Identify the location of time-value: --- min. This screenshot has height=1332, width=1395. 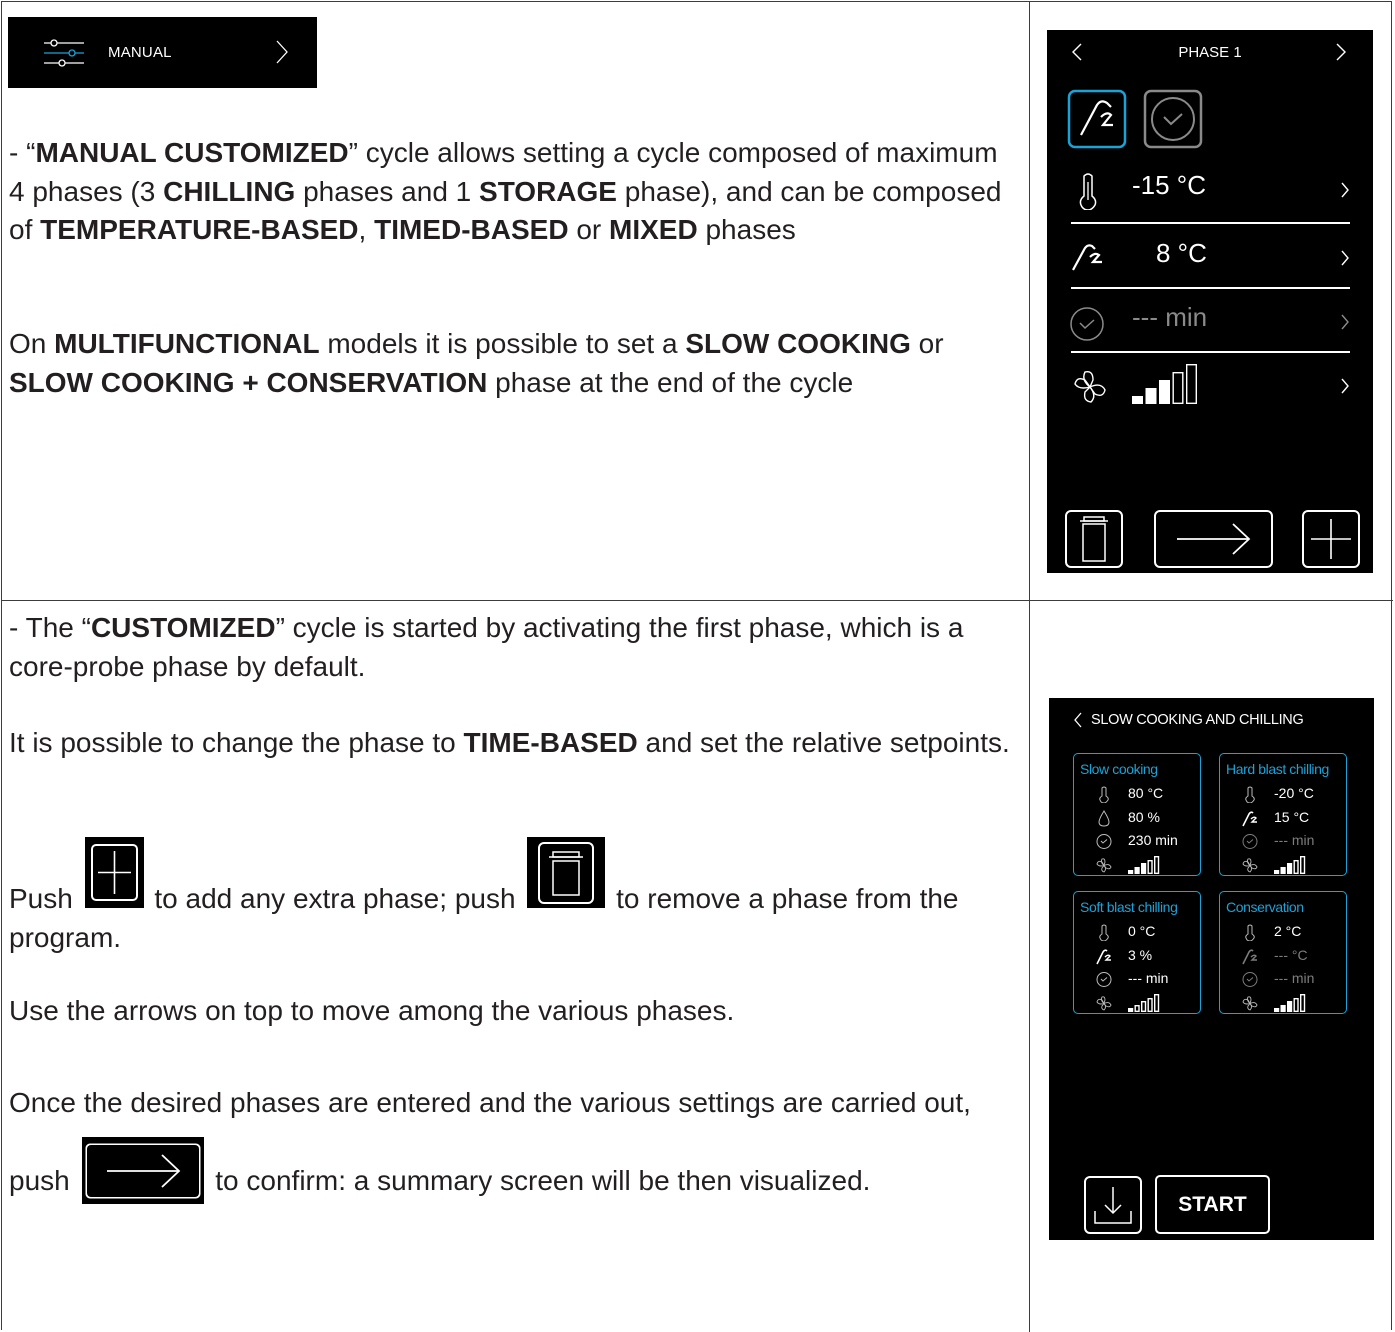
(1170, 317).